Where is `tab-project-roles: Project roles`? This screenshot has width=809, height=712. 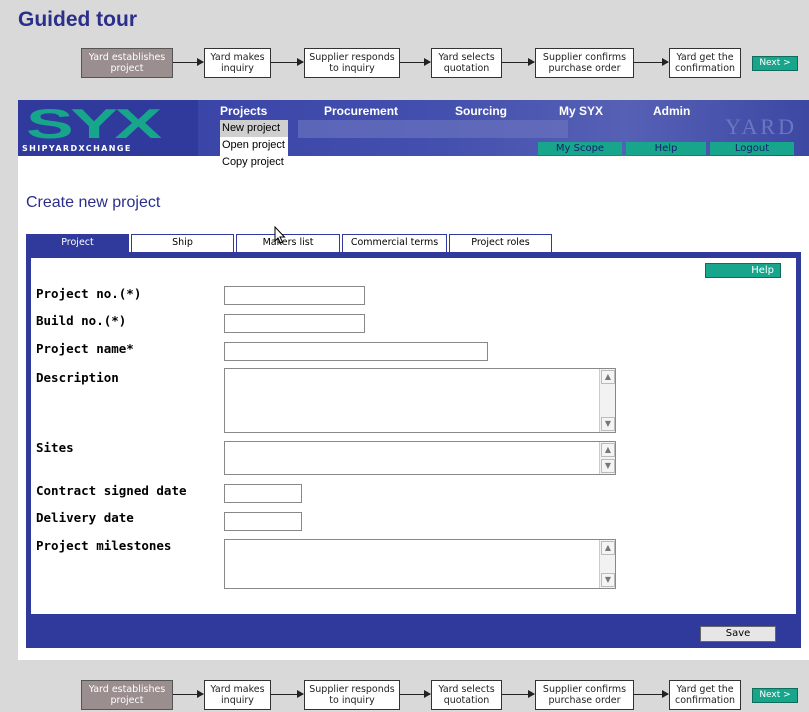 tab-project-roles: Project roles is located at coordinates (500, 243).